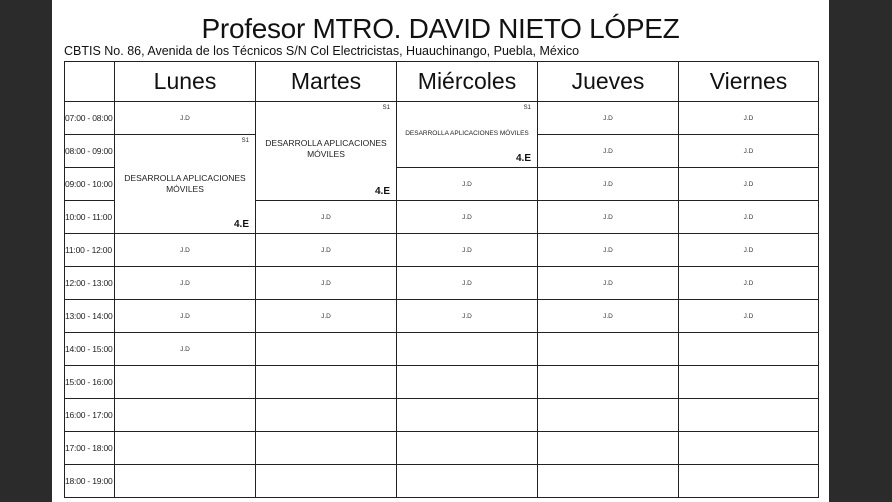 Image resolution: width=892 pixels, height=502 pixels. What do you see at coordinates (89, 217) in the screenshot?
I see `time-slot: 10:00 - 11:00` at bounding box center [89, 217].